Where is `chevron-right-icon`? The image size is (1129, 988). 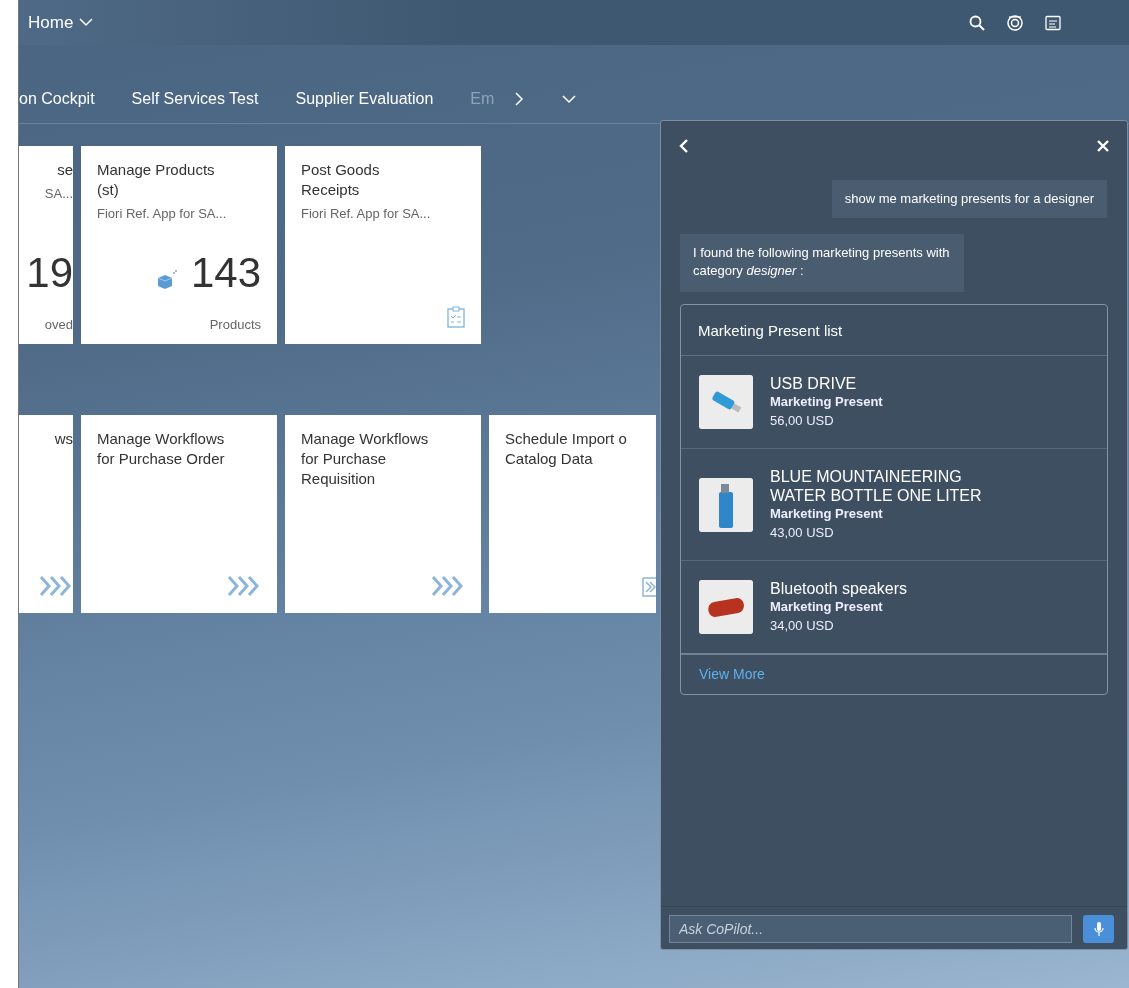 chevron-right-icon is located at coordinates (519, 99).